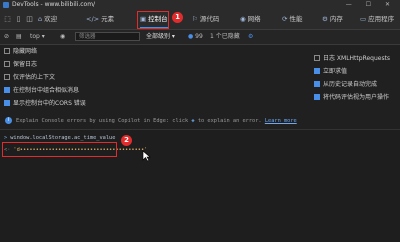 Image resolution: width=400 pixels, height=242 pixels. I want to click on window-title: DevTools - www.bilibili.com/, so click(54, 4).